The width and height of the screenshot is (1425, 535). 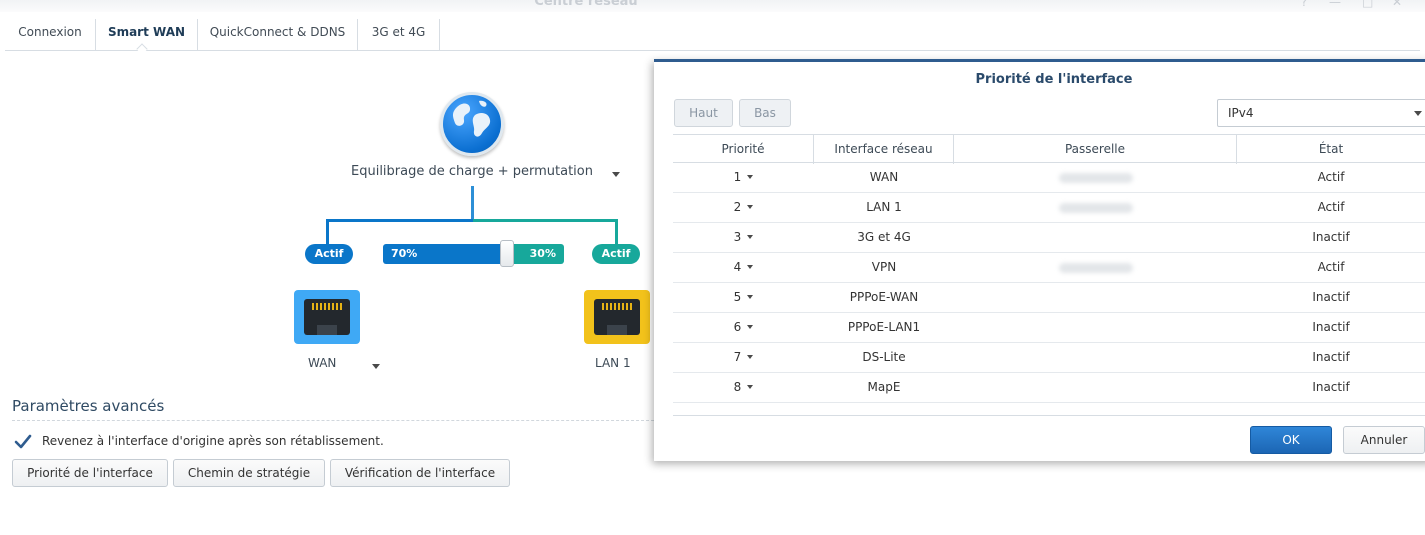 I want to click on priority-cell: 5, so click(x=743, y=298).